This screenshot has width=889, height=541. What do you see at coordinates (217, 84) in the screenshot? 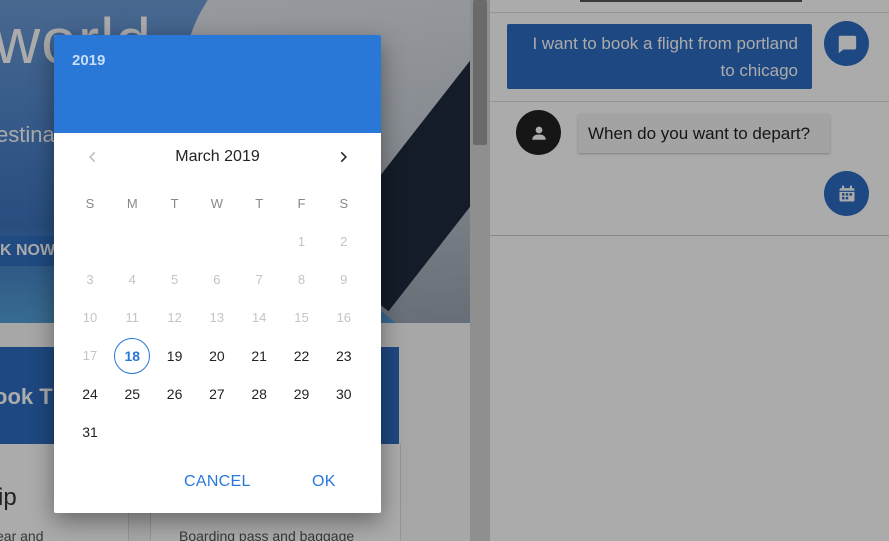
I see `date-picker-header: 2019` at bounding box center [217, 84].